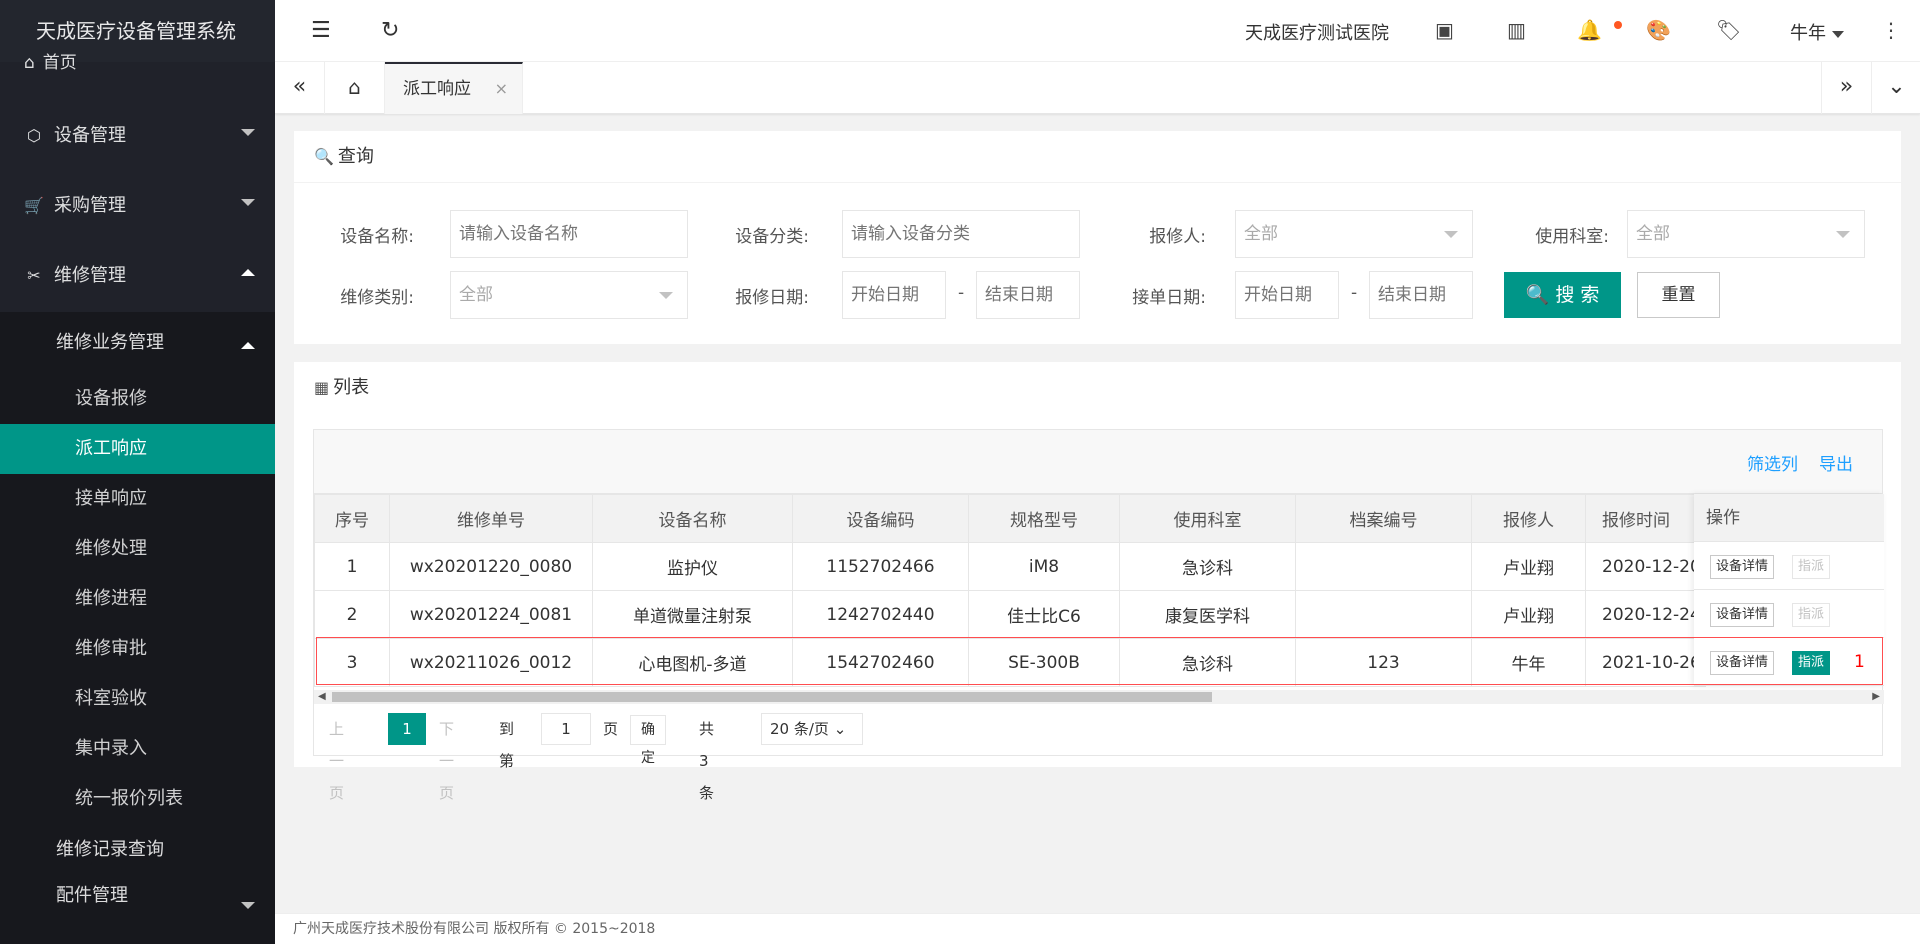  What do you see at coordinates (352, 566) in the screenshot?
I see `cell-no: 1` at bounding box center [352, 566].